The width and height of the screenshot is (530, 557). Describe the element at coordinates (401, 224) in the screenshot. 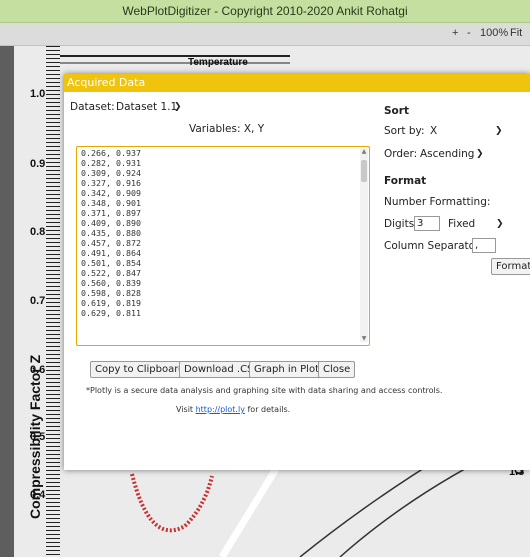

I see `digits-label: Digits:` at that location.